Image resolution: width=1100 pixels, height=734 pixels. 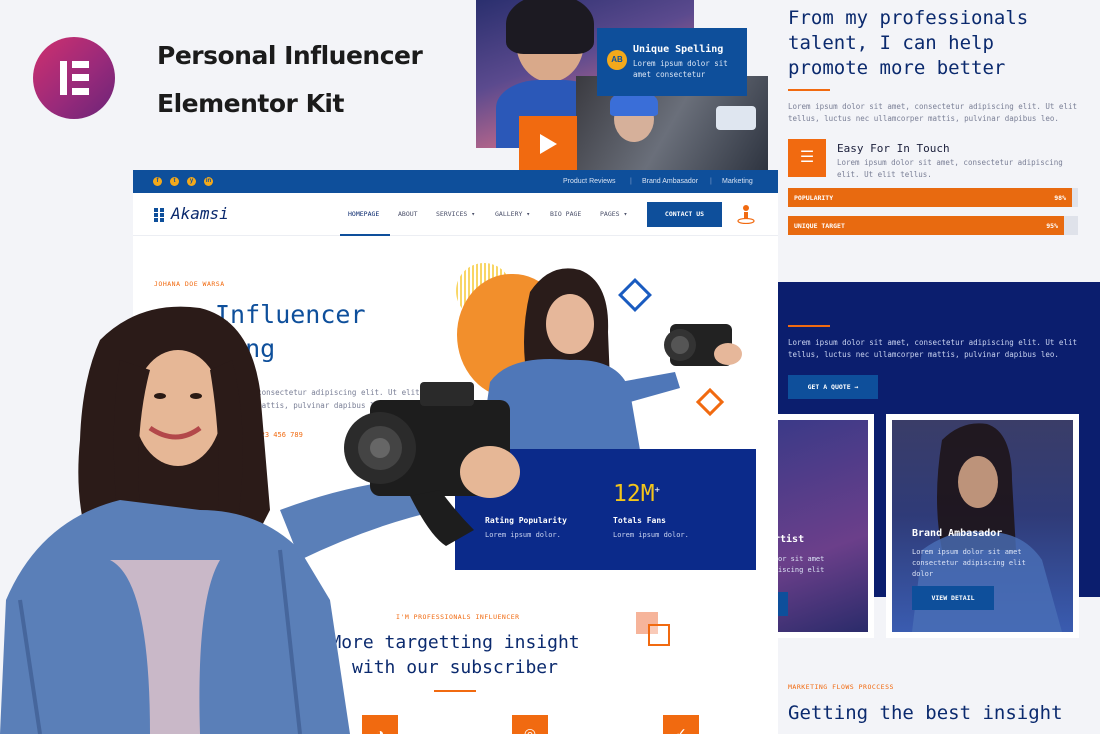 What do you see at coordinates (290, 79) in the screenshot?
I see `kit-title: Personal Influencer Elementor Kit` at bounding box center [290, 79].